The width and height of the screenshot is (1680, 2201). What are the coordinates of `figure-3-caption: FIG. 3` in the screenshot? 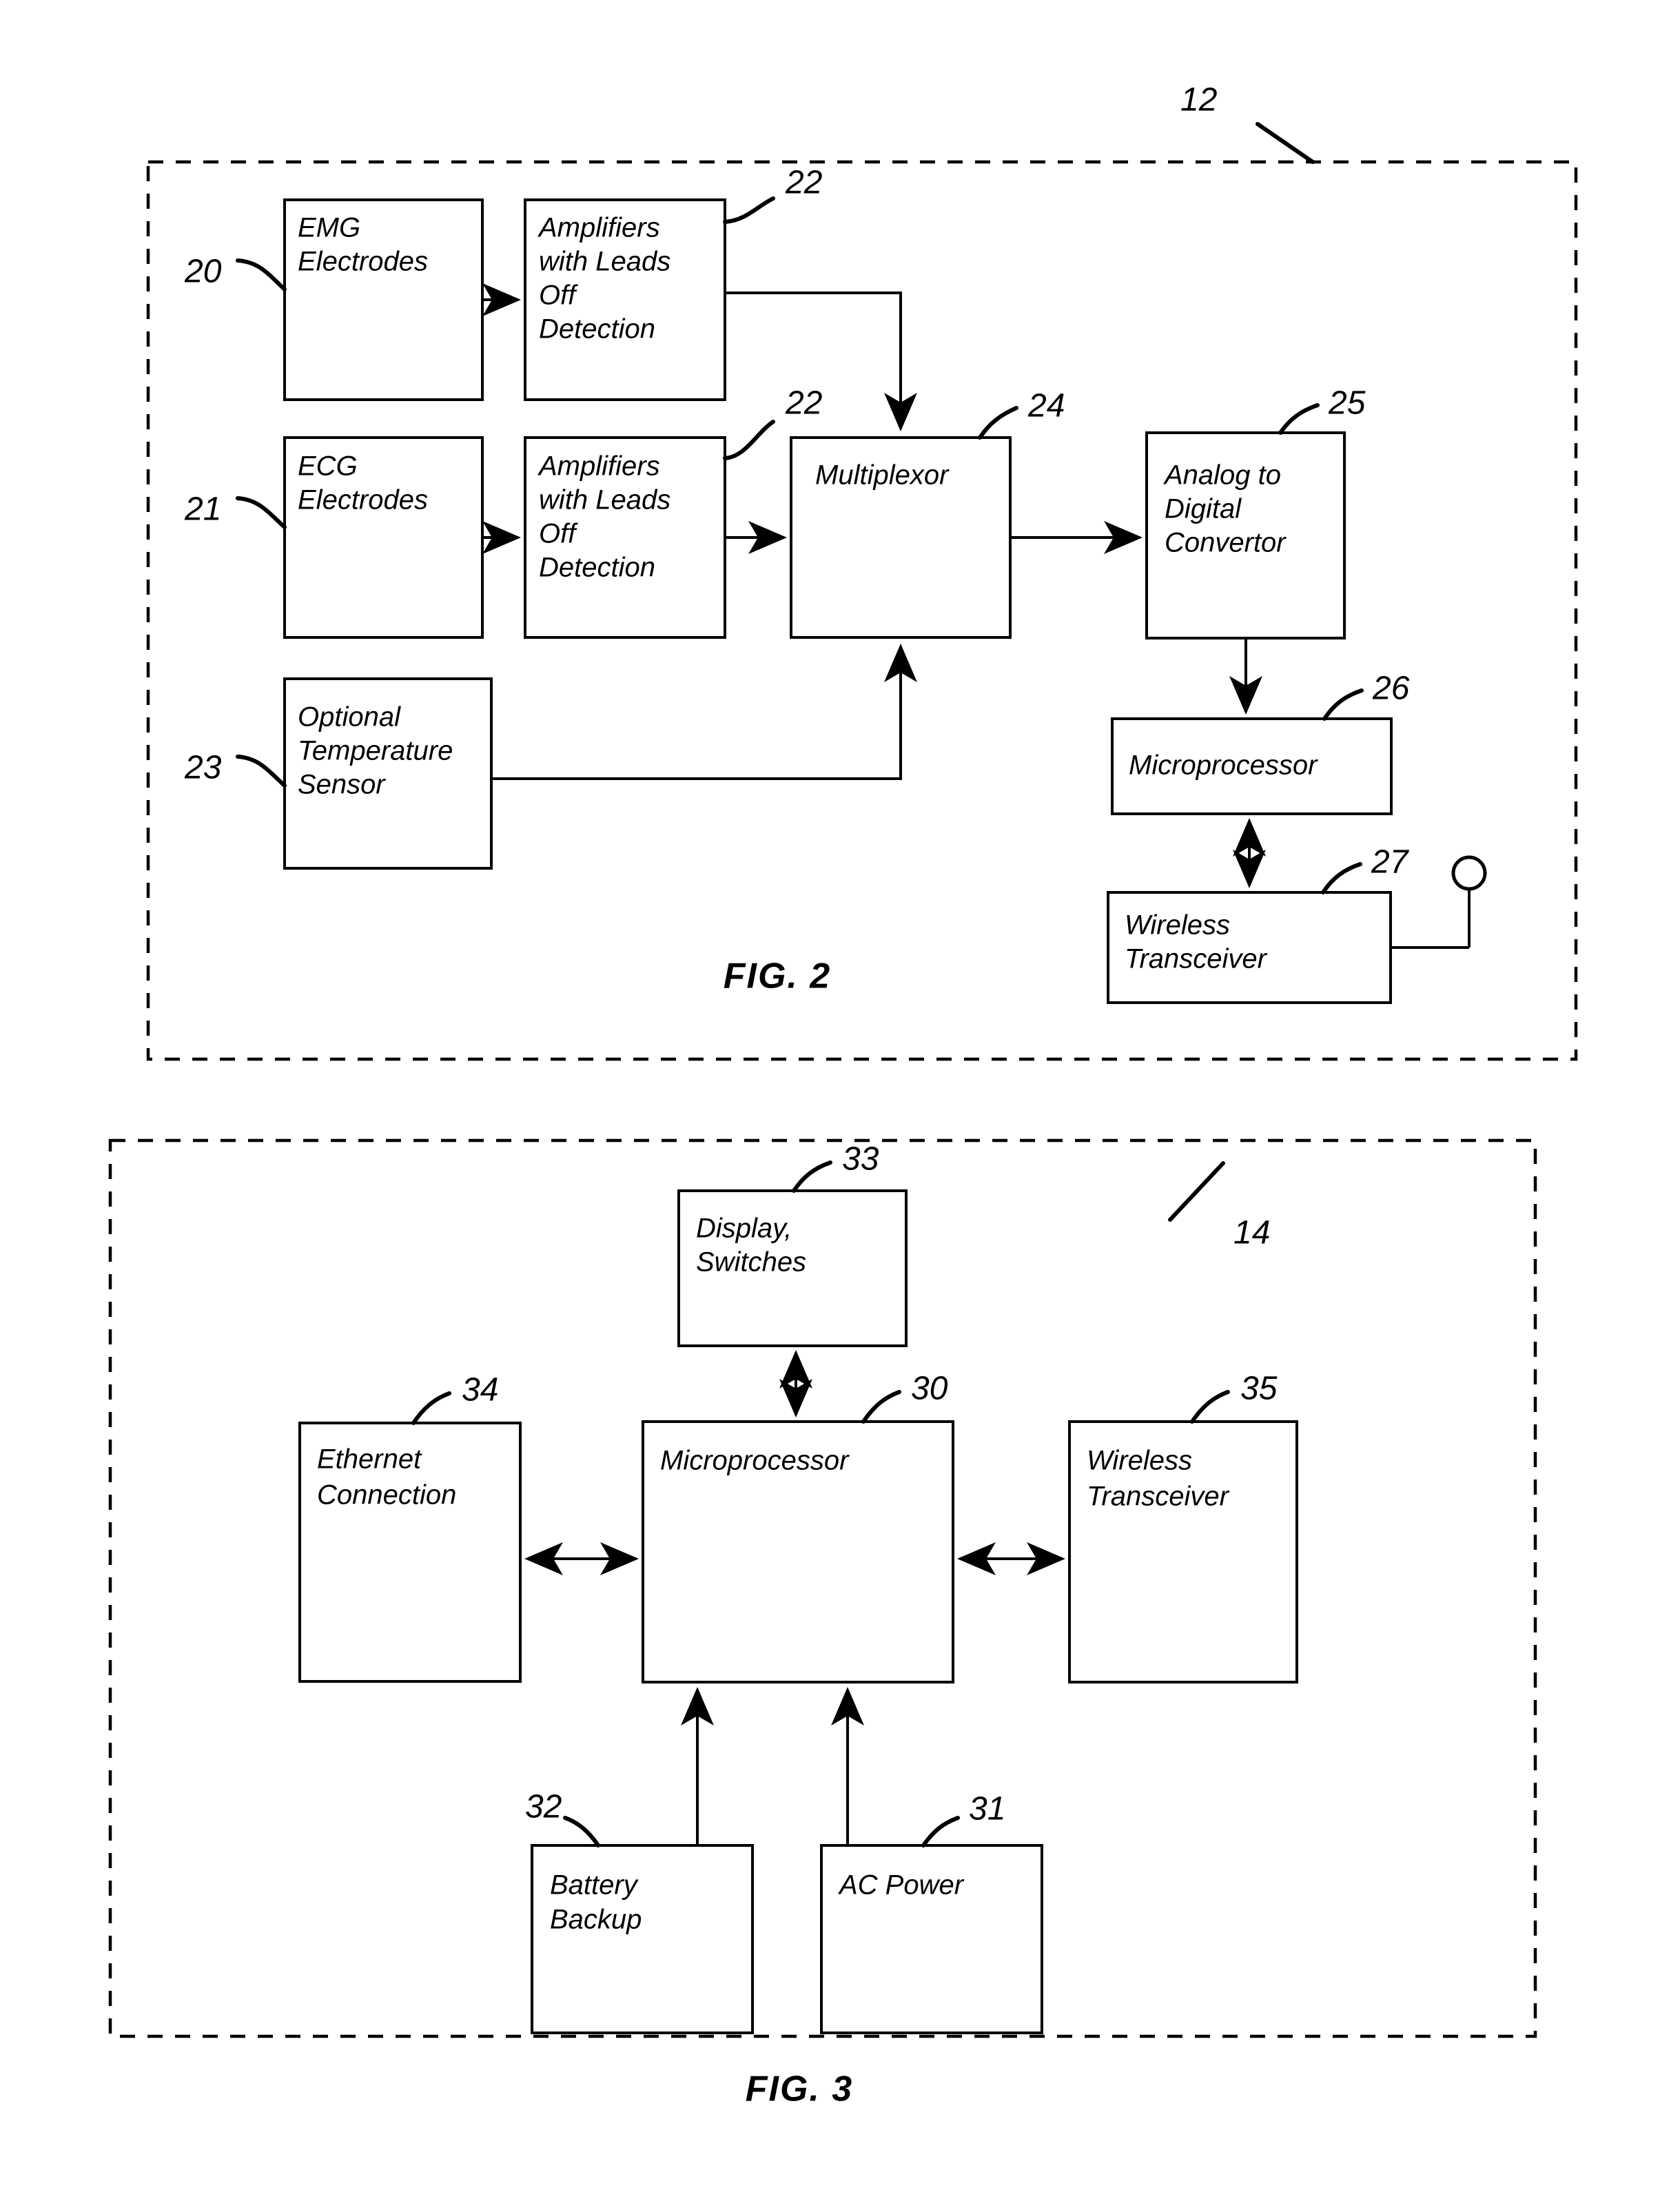 It's located at (799, 2089).